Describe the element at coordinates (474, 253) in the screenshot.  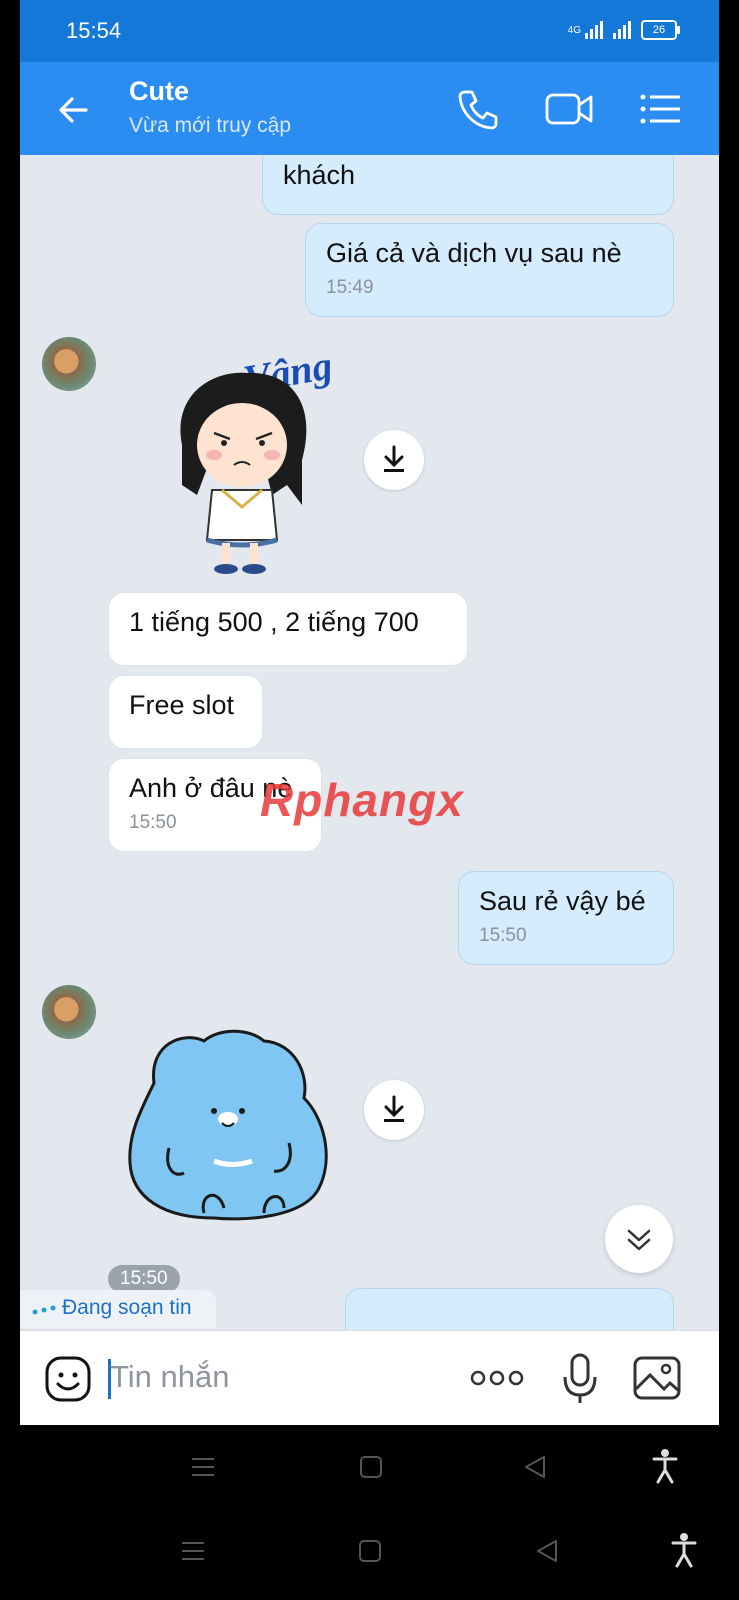
I see `message-text: Giá cả và dịch vụ sau nè` at that location.